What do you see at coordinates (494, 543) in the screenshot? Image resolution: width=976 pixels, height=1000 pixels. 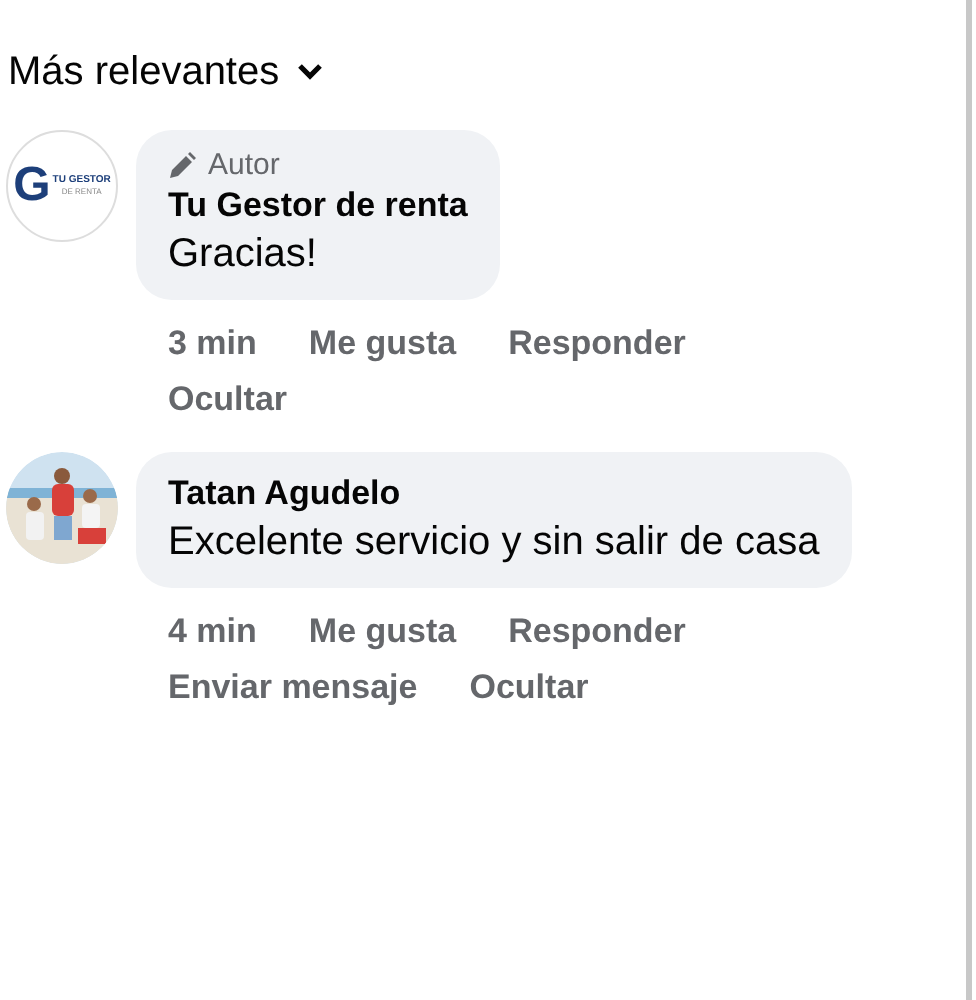 I see `comment-text: Excelente servicio y sin salir de casa` at bounding box center [494, 543].